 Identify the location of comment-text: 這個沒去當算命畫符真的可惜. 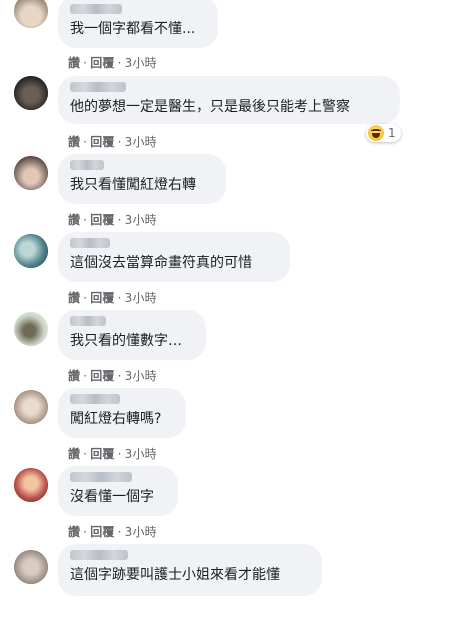
(161, 263).